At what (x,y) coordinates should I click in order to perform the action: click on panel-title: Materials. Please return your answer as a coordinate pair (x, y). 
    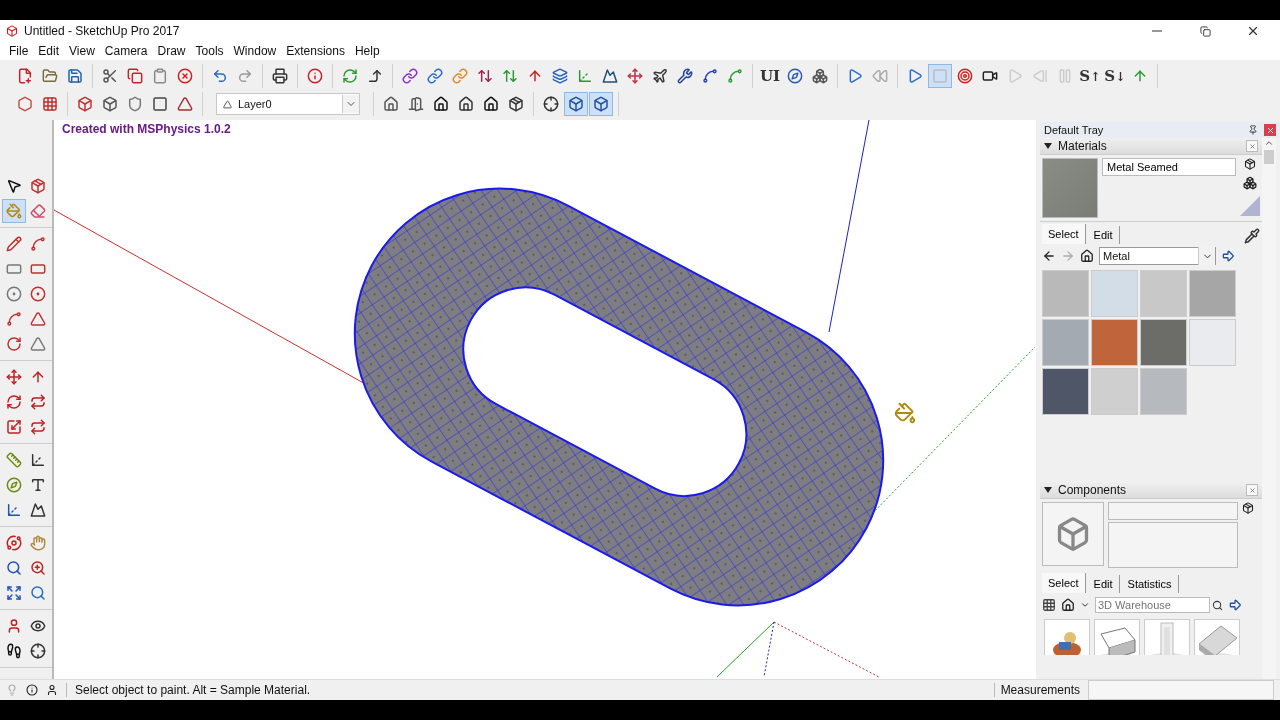
    Looking at the image, I should click on (1083, 146).